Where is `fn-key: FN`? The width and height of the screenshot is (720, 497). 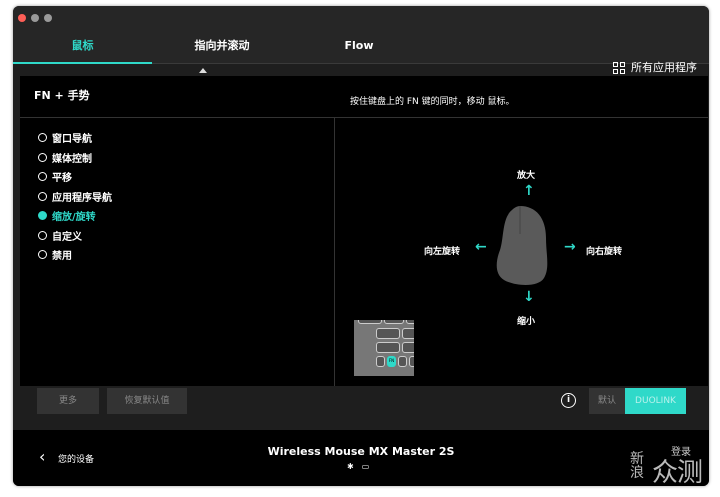
fn-key: FN is located at coordinates (391, 361).